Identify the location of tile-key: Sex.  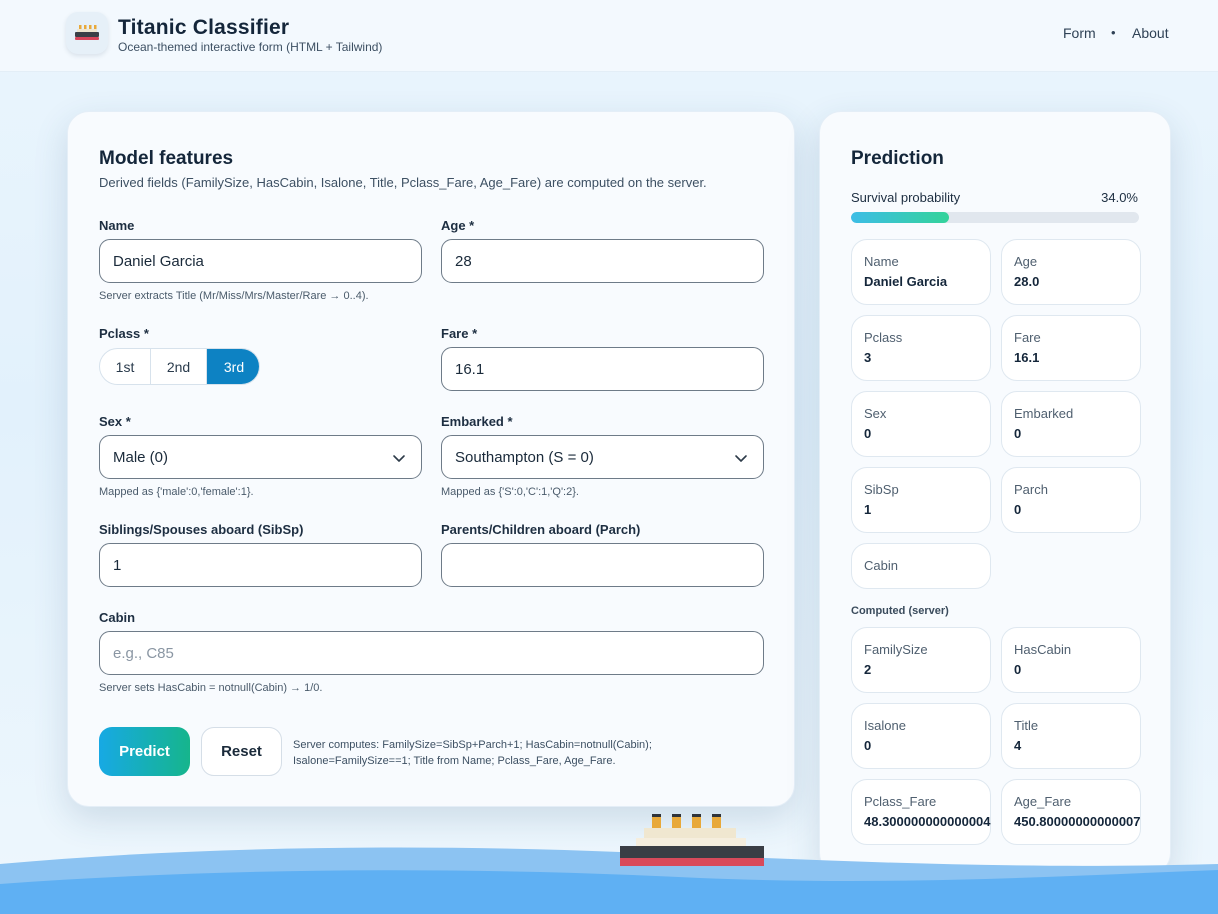
(875, 413).